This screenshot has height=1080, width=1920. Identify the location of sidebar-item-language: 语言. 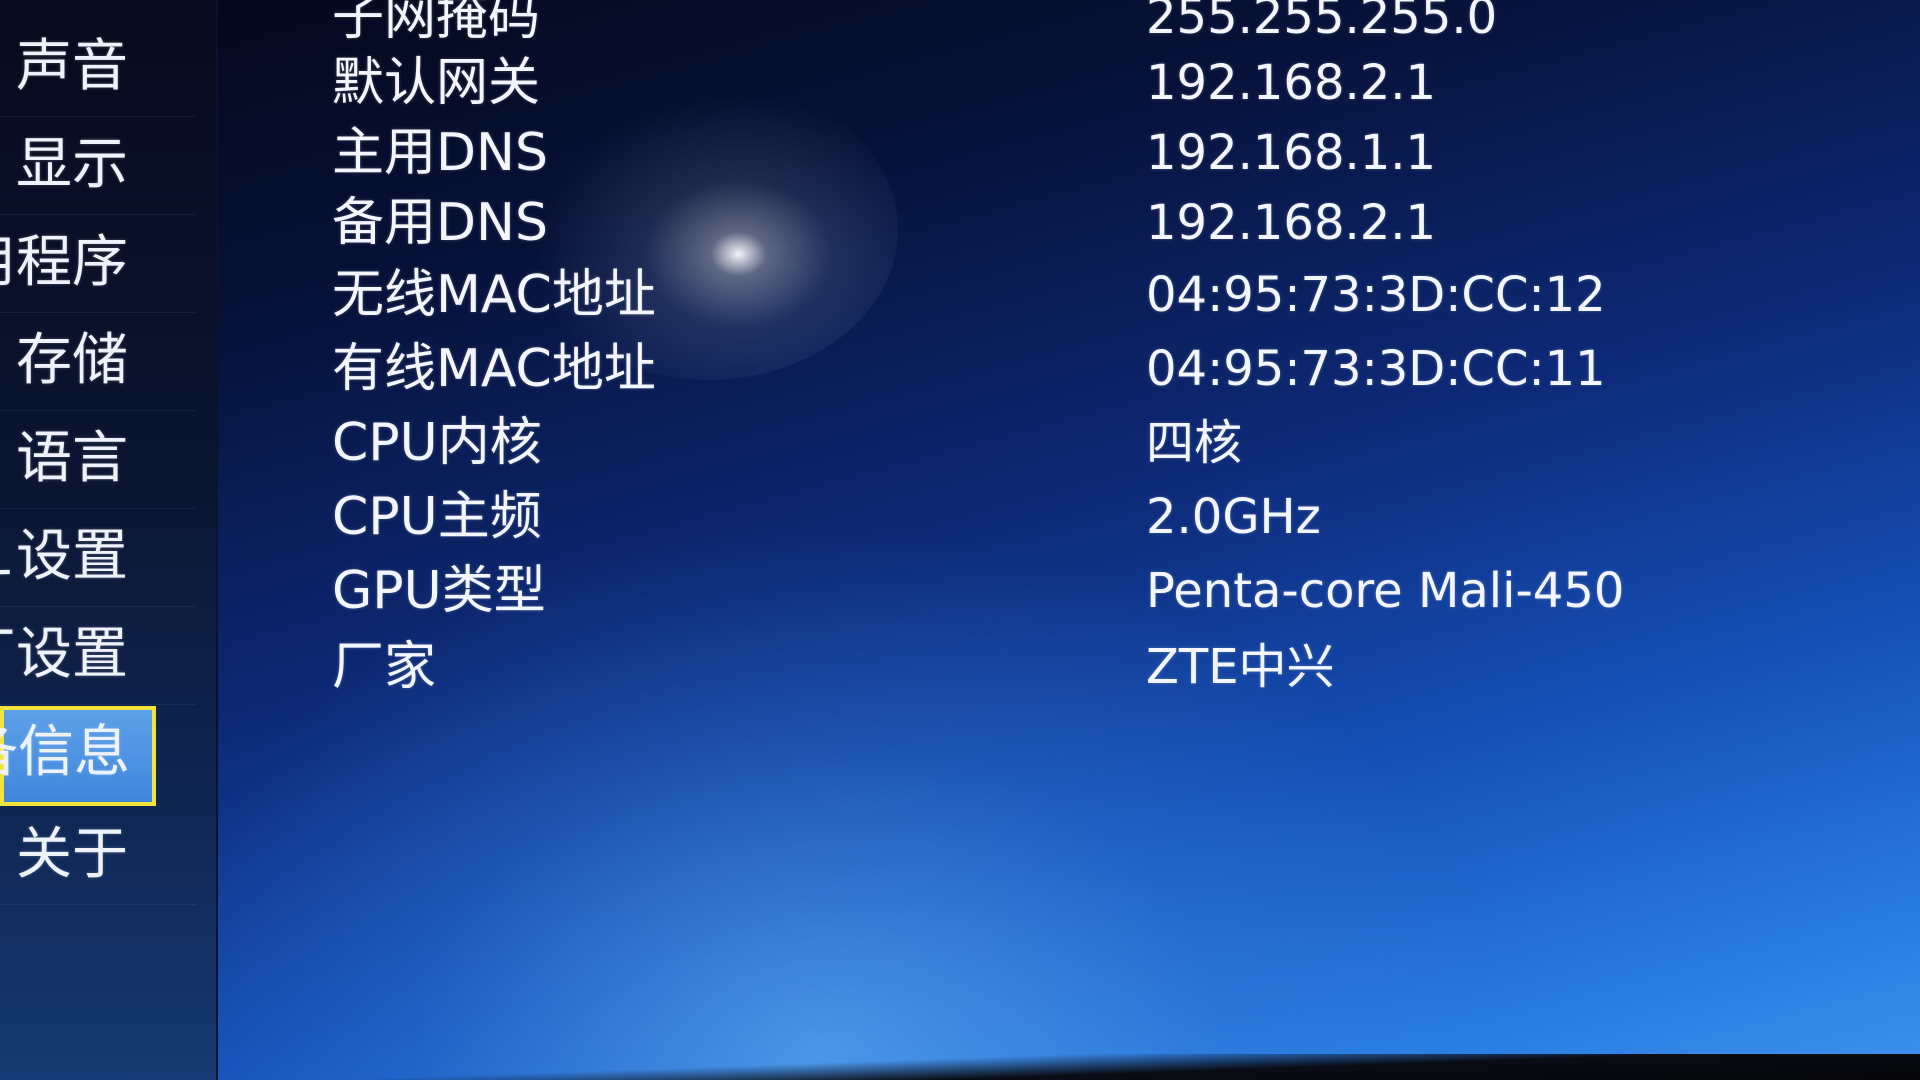
(98, 460).